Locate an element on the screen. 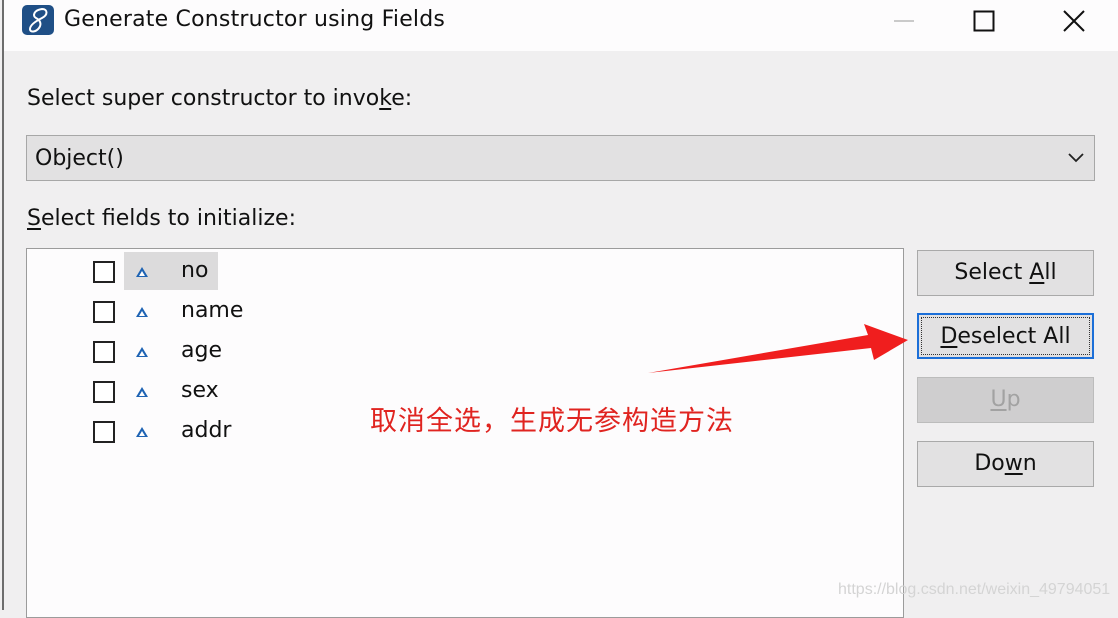 Image resolution: width=1118 pixels, height=618 pixels. close-button is located at coordinates (1074, 21).